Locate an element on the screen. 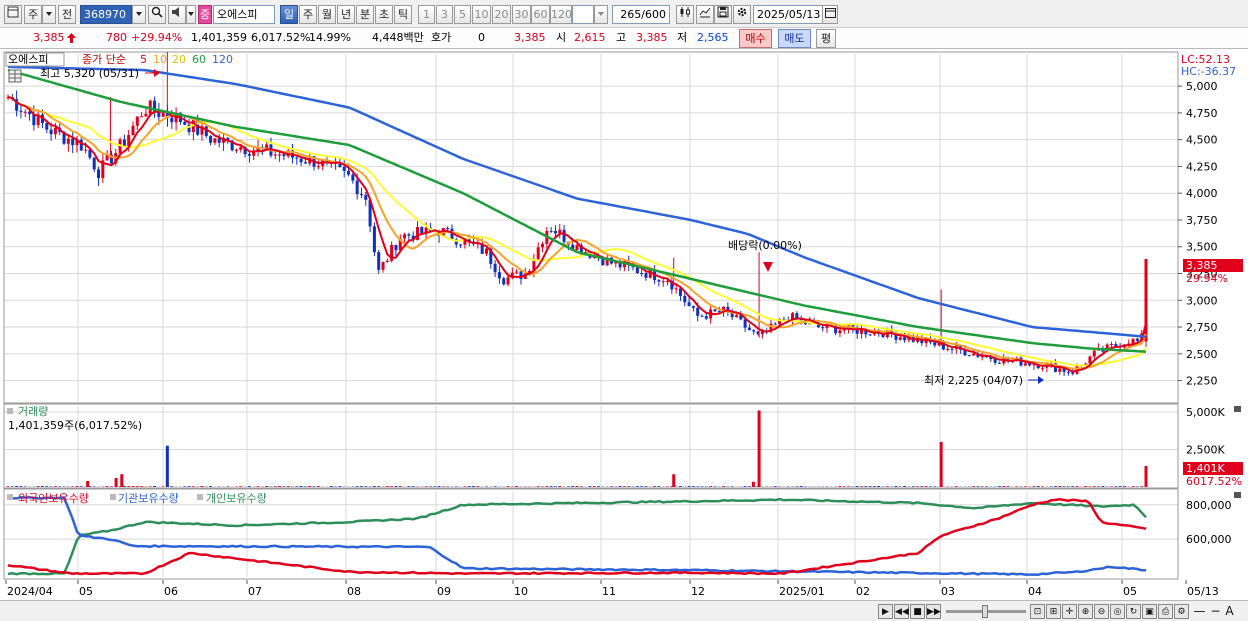  minute-option-button: 5 is located at coordinates (462, 14).